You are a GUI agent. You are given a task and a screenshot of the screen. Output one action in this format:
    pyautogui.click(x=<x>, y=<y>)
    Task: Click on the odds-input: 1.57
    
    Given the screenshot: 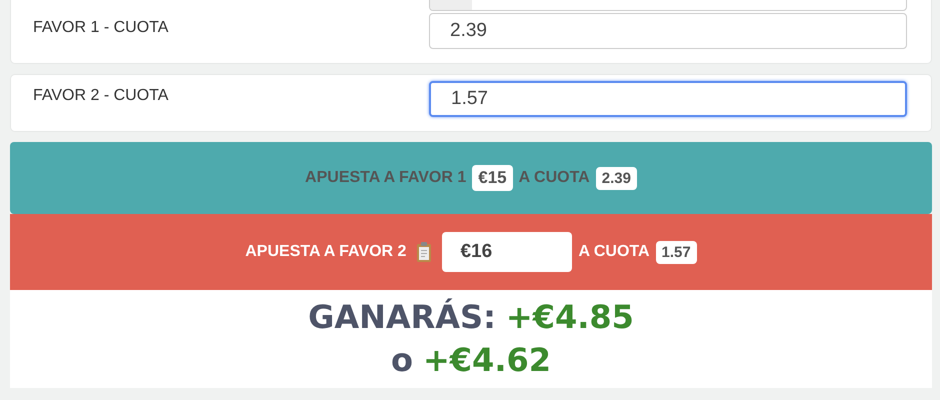 What is the action you would take?
    pyautogui.click(x=668, y=99)
    